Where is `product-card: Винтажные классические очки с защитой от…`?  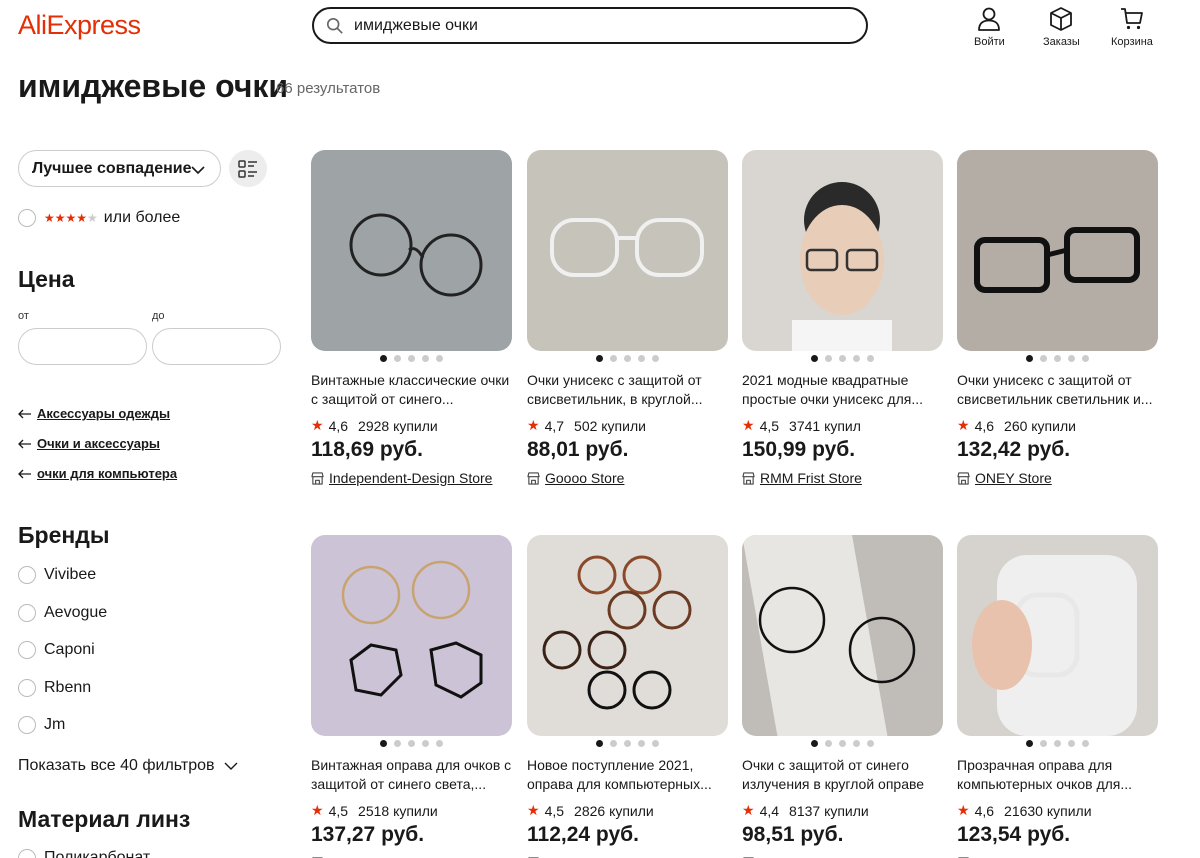
product-card: Винтажные классические очки с защитой от… is located at coordinates (411, 318).